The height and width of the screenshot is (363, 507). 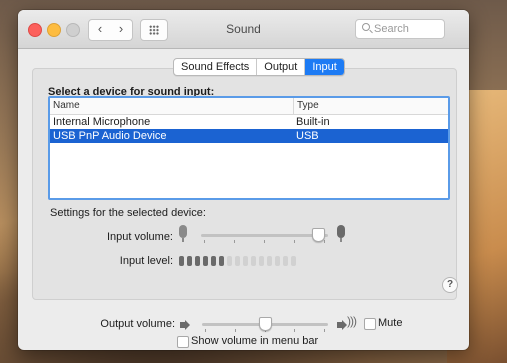 What do you see at coordinates (264, 241) in the screenshot?
I see `input-volume-ticks` at bounding box center [264, 241].